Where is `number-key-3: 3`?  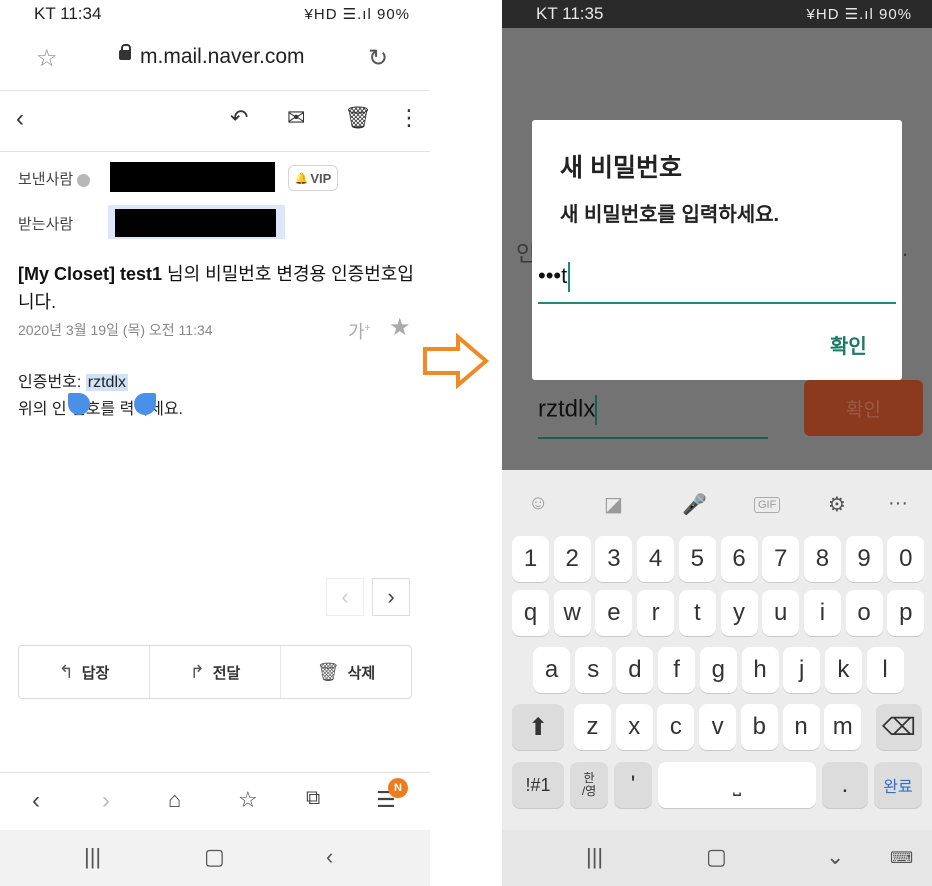
number-key-3: 3 is located at coordinates (614, 559).